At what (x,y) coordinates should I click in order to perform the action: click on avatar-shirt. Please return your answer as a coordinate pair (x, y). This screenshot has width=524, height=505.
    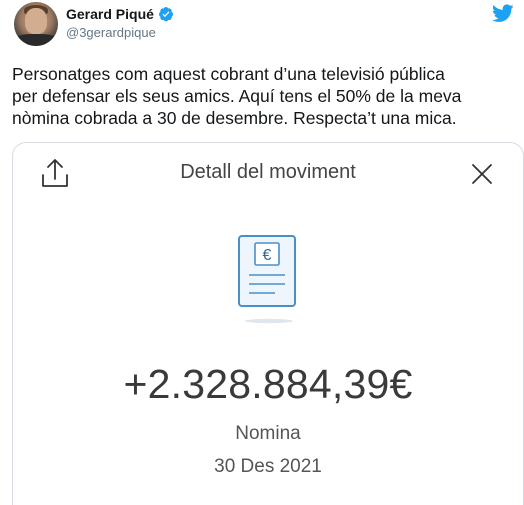
    Looking at the image, I should click on (36, 40).